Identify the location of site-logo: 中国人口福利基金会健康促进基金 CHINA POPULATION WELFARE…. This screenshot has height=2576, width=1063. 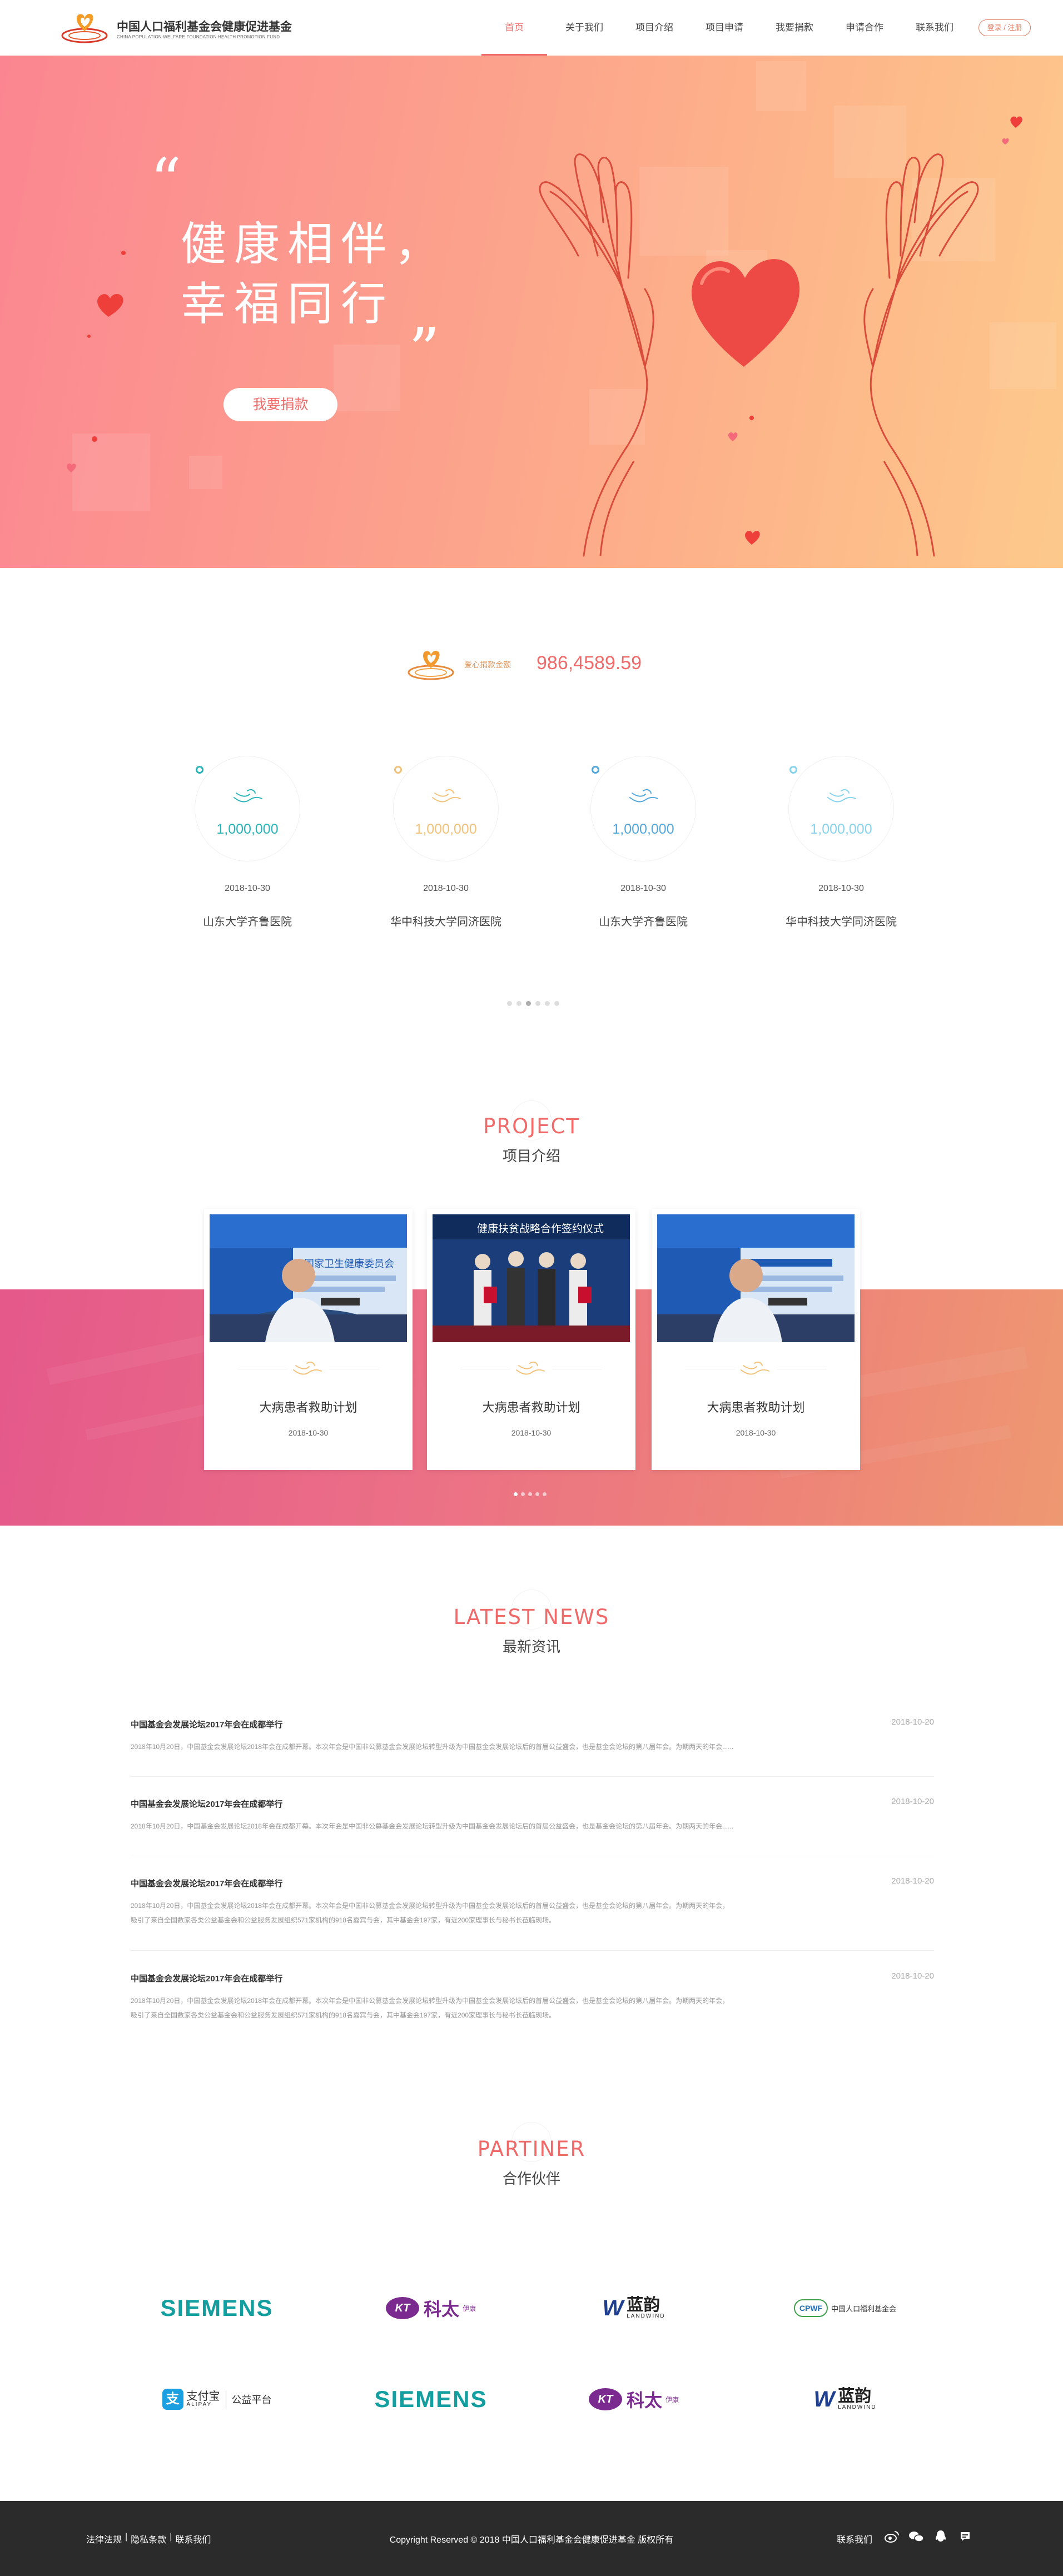
(177, 27).